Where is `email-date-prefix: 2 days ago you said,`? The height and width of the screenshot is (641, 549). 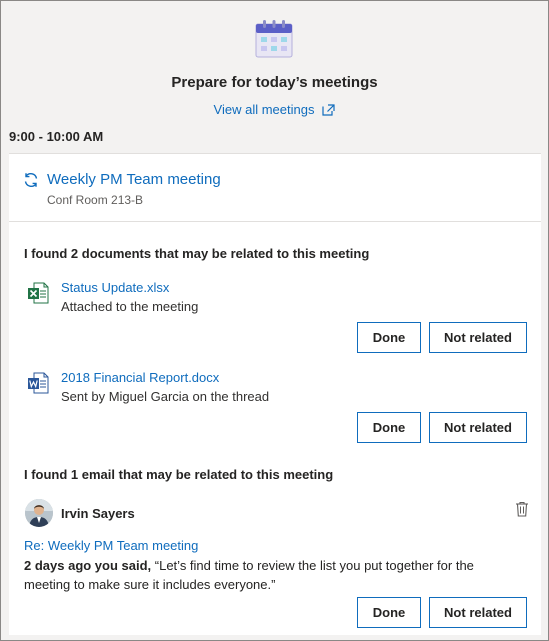 email-date-prefix: 2 days ago you said, is located at coordinates (88, 565).